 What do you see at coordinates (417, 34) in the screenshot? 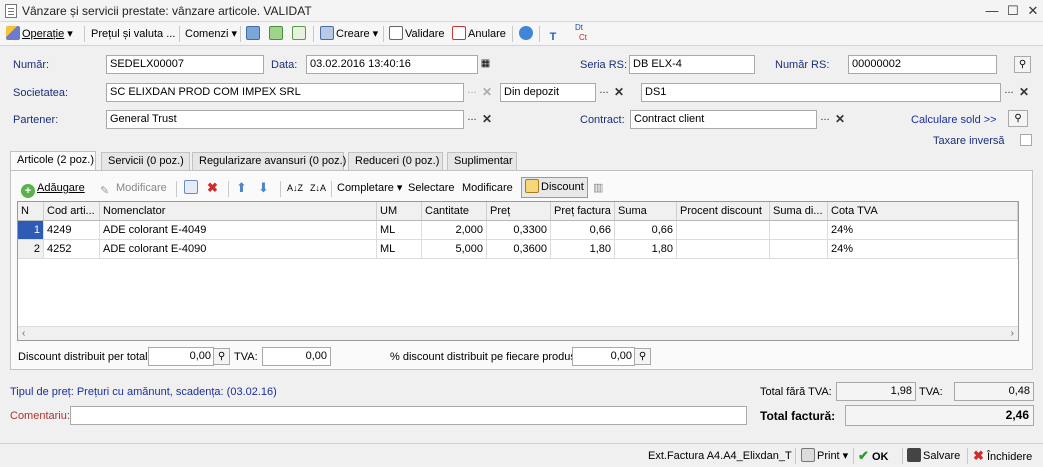
I see `validare-button: Validare` at bounding box center [417, 34].